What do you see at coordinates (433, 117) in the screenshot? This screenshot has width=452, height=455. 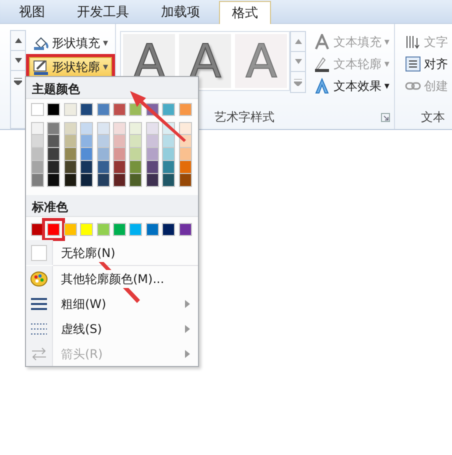 I see `group-label: 文本` at bounding box center [433, 117].